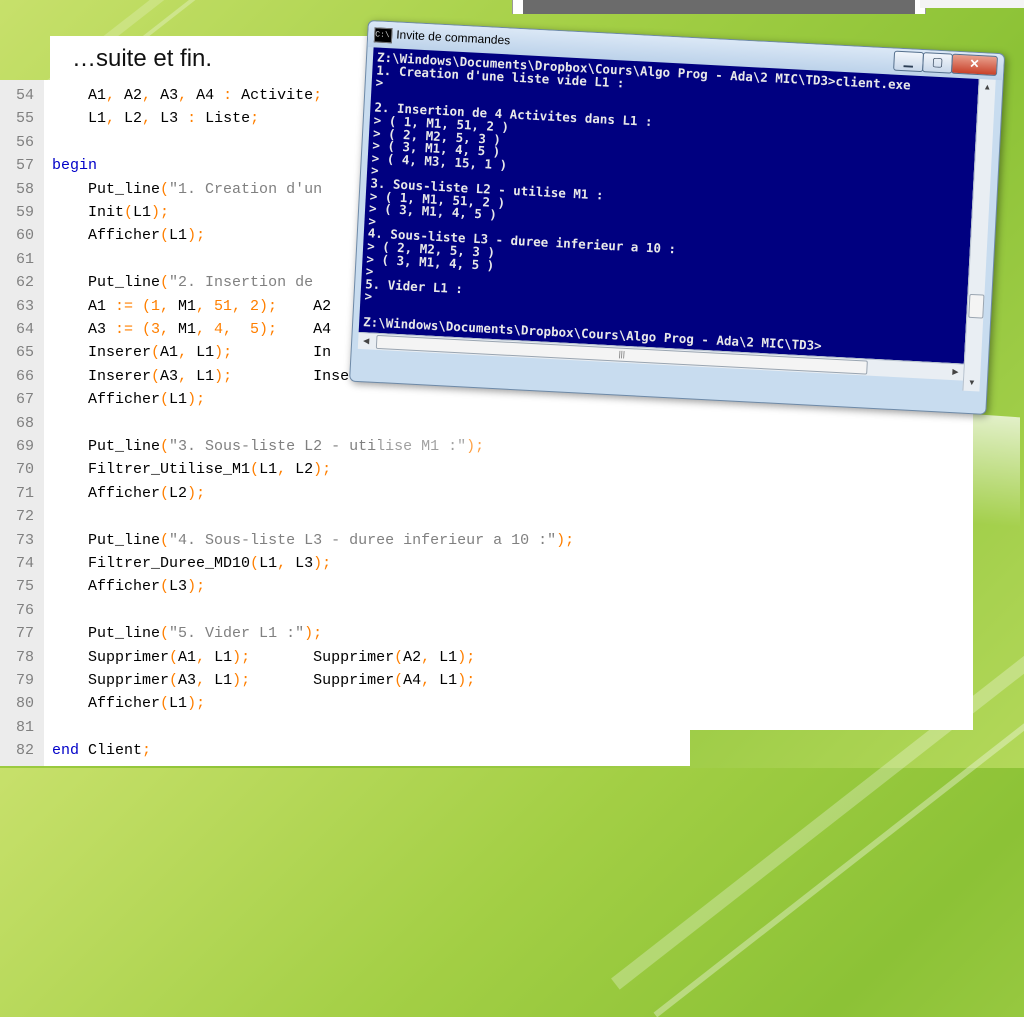 The height and width of the screenshot is (1017, 1024). What do you see at coordinates (237, 634) in the screenshot?
I see `code-string: "5. Vider L1 :"` at bounding box center [237, 634].